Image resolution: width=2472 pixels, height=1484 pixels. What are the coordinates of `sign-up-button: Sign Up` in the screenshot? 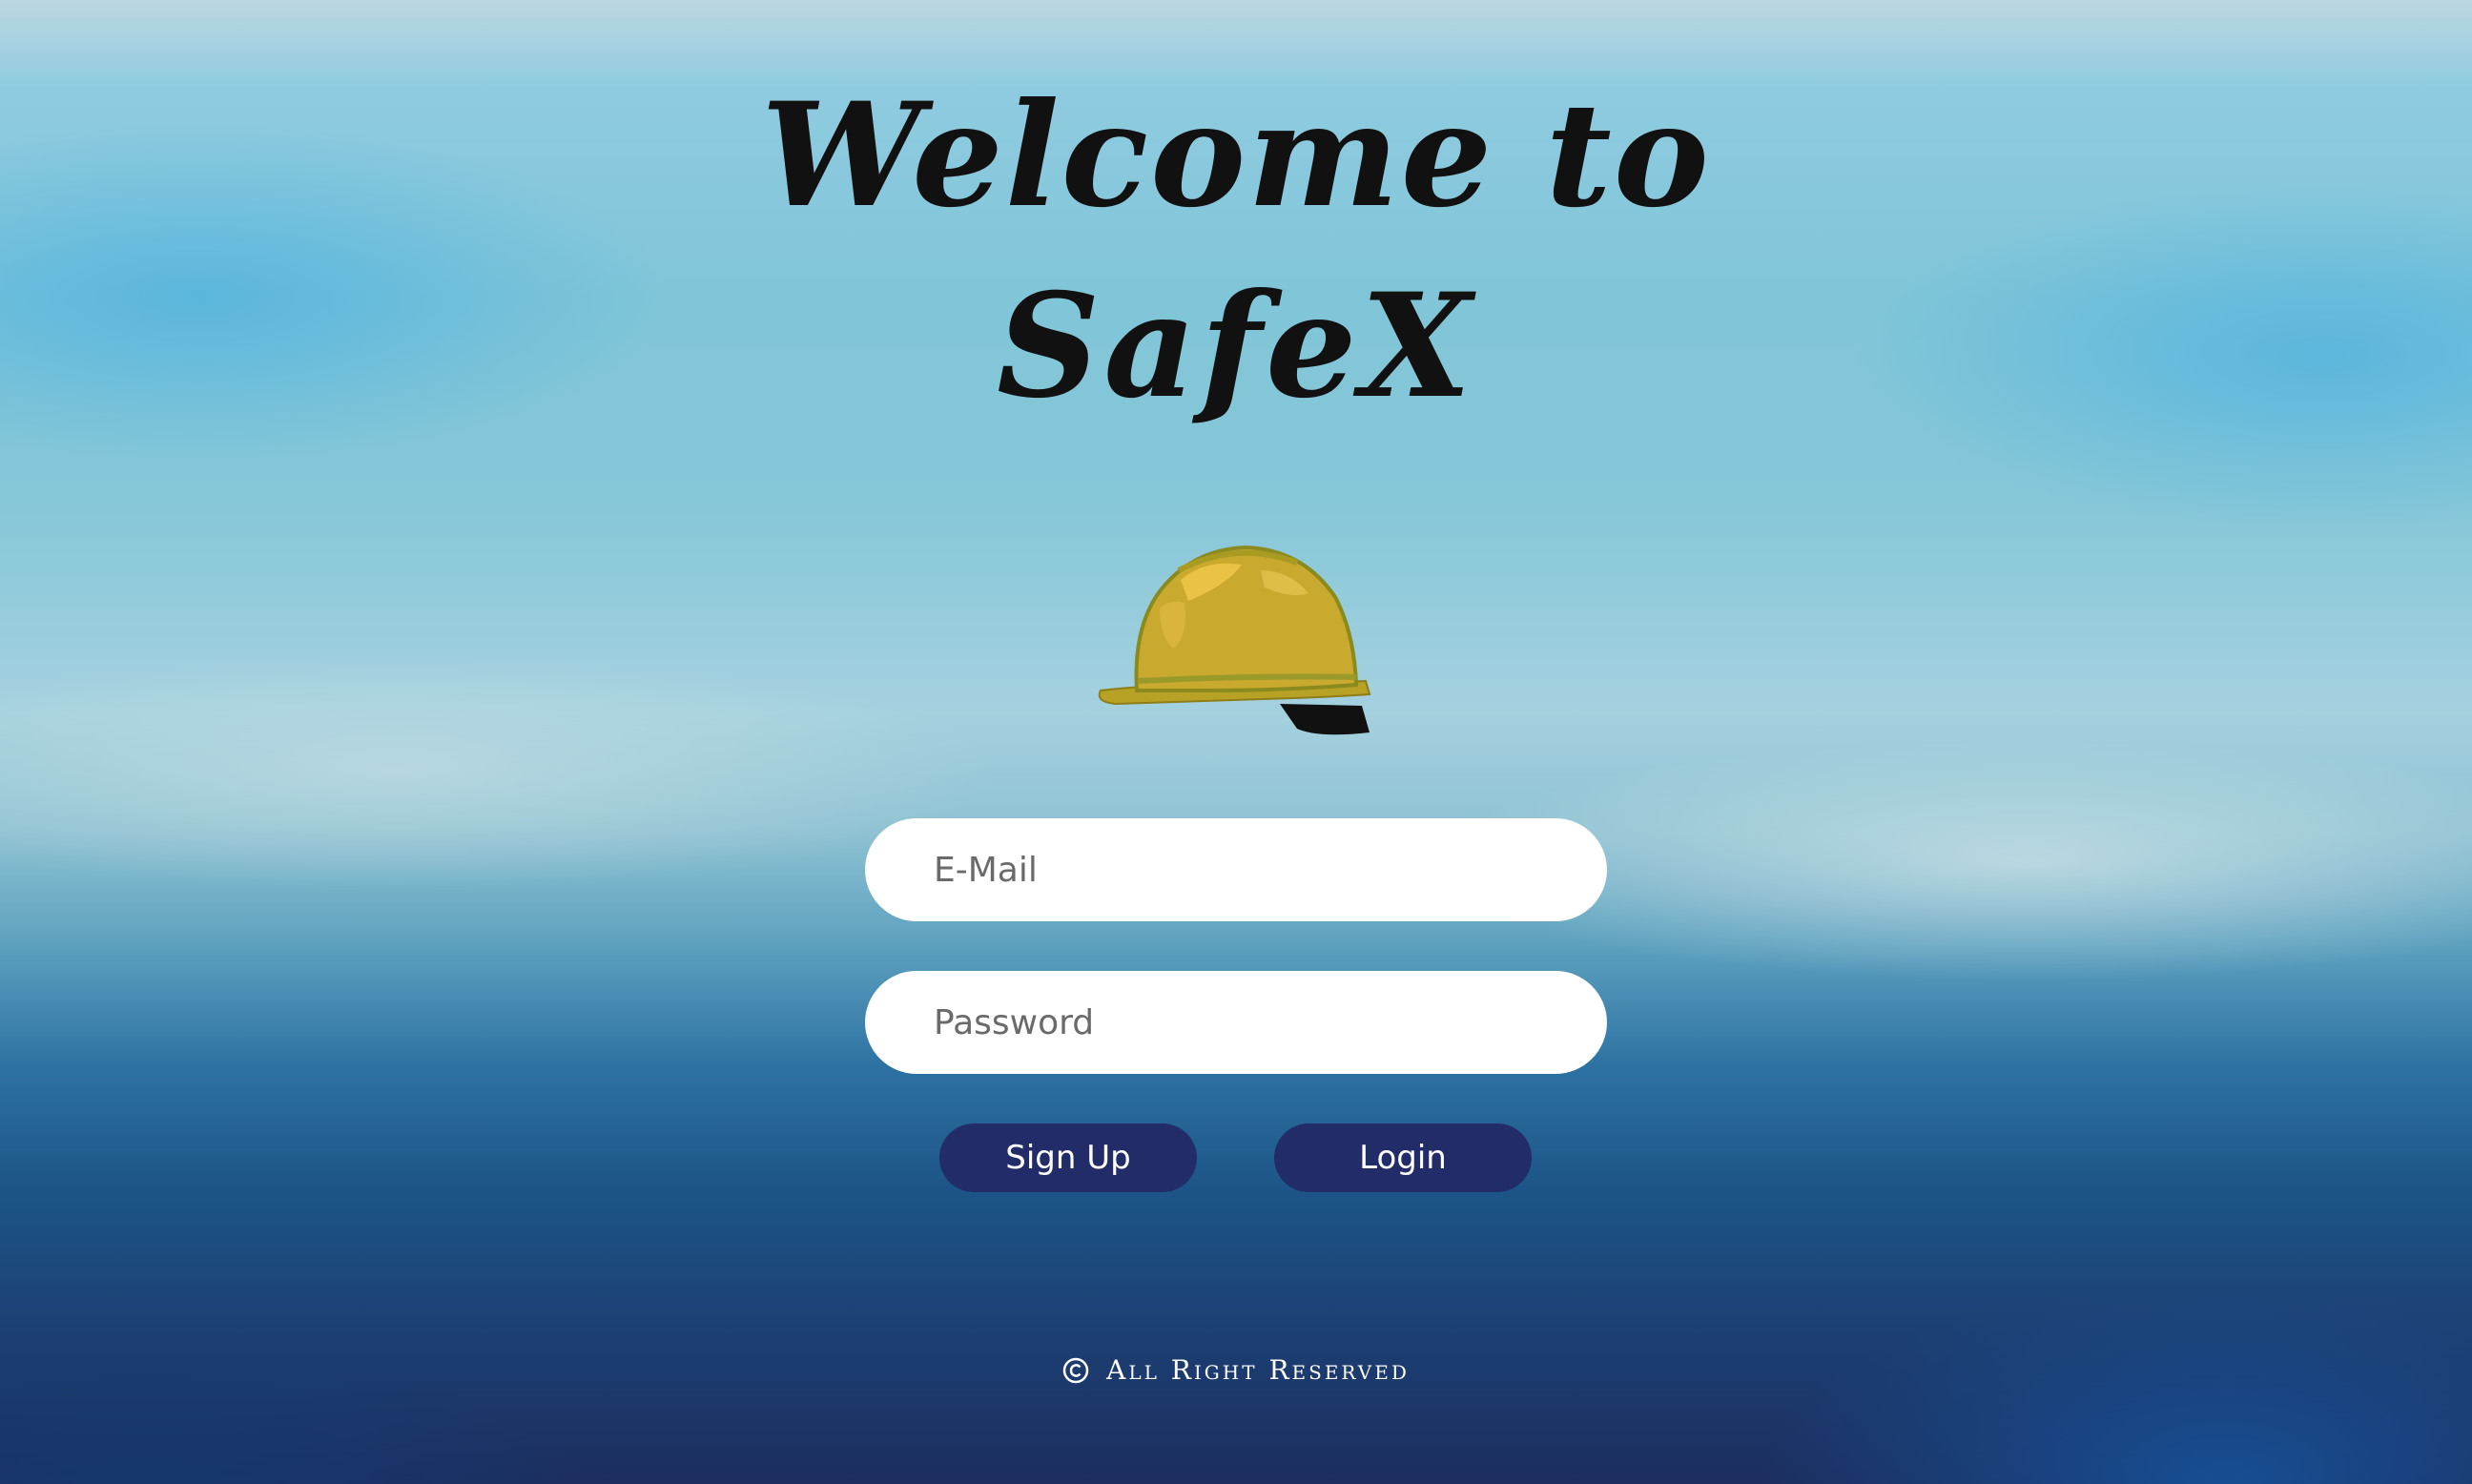 It's located at (1068, 1157).